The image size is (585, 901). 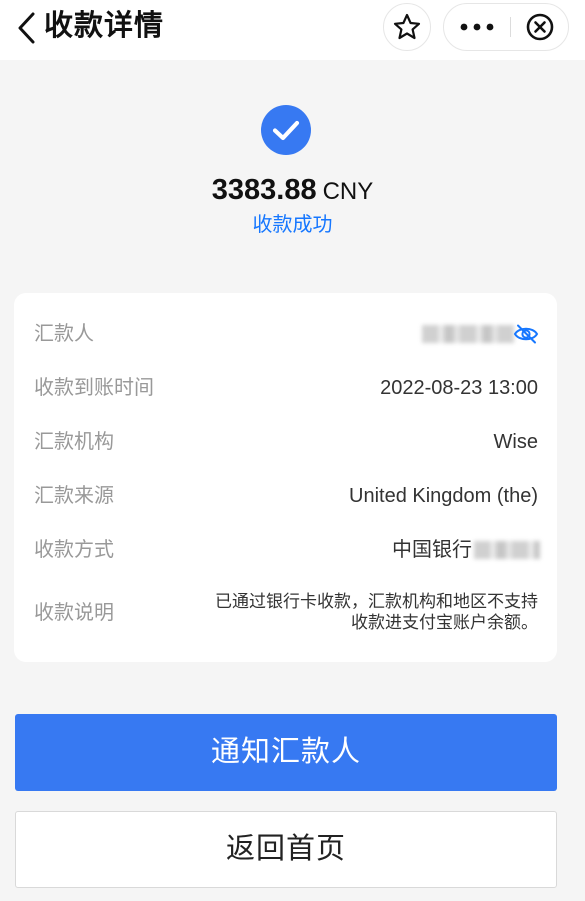 What do you see at coordinates (94, 388) in the screenshot?
I see `detail-label: 收款到账时间` at bounding box center [94, 388].